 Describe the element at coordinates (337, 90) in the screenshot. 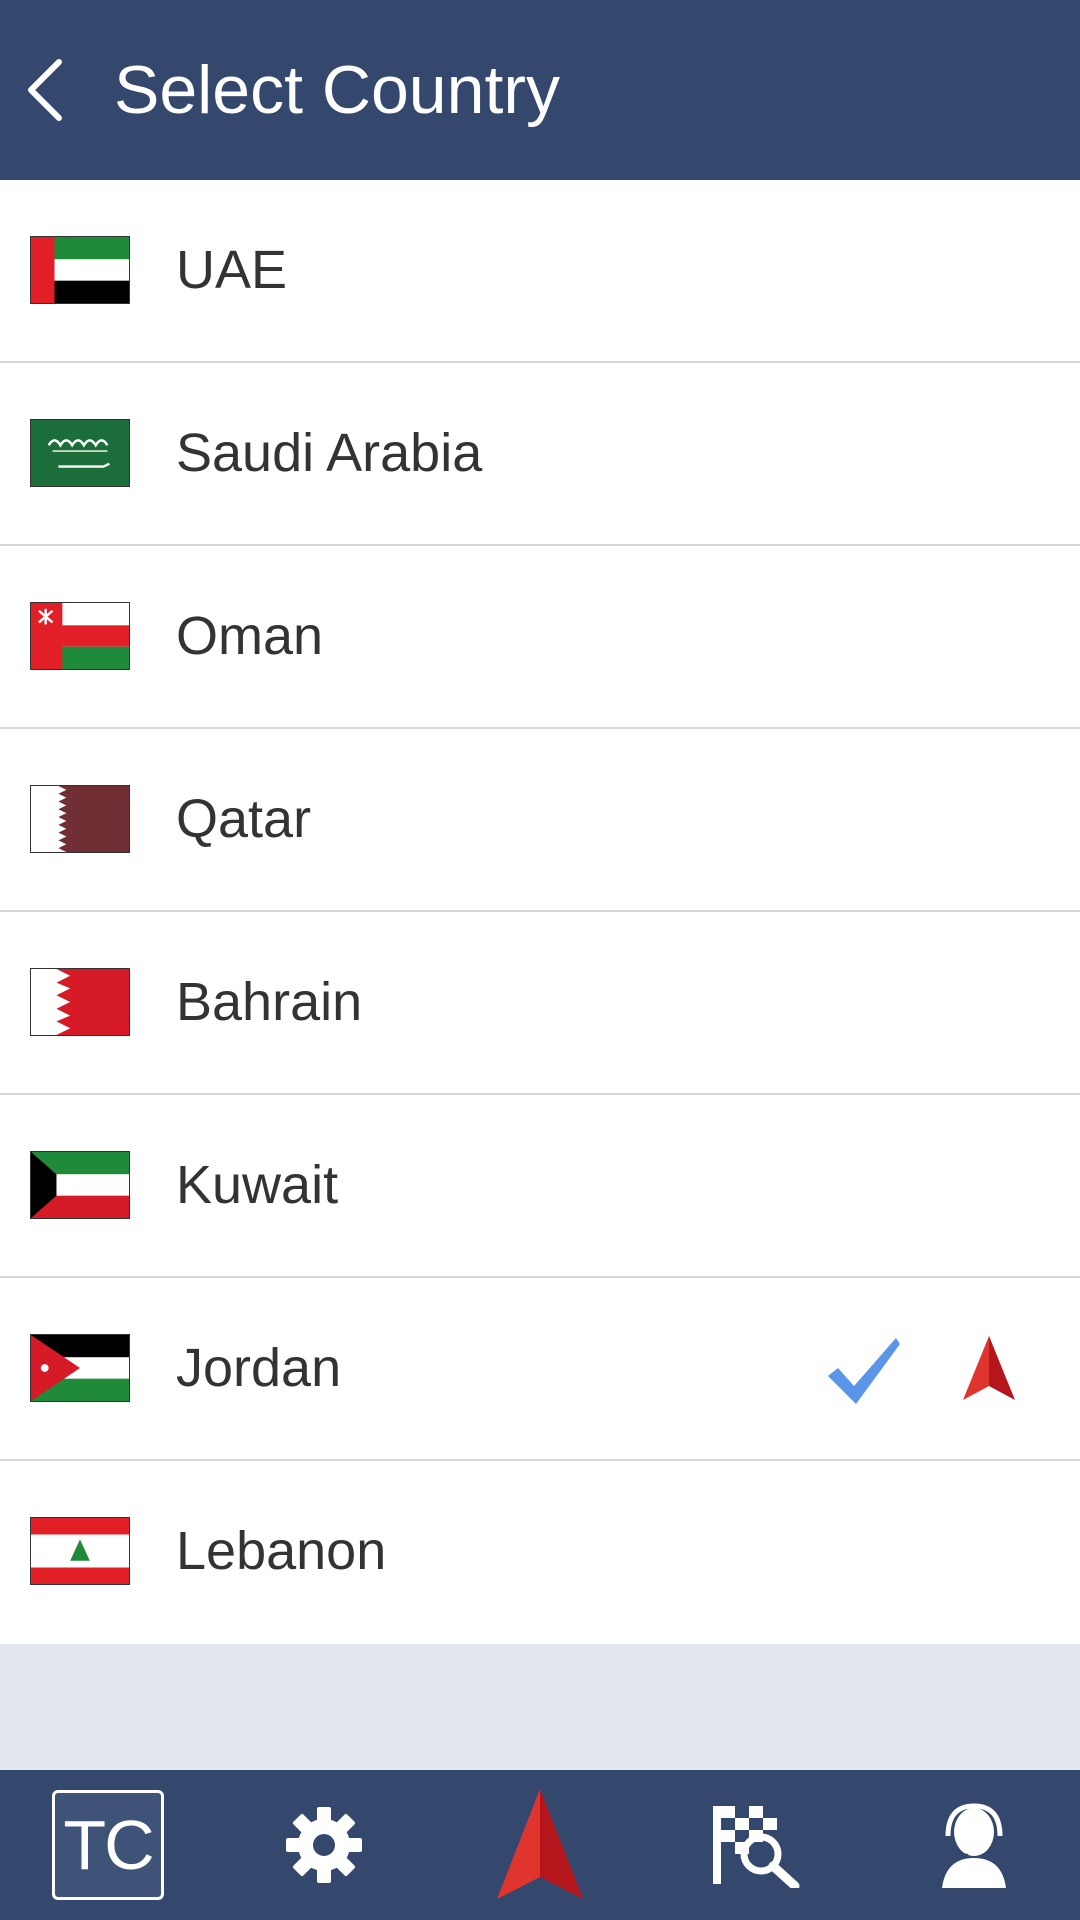

I see `page-title: Select Country` at that location.